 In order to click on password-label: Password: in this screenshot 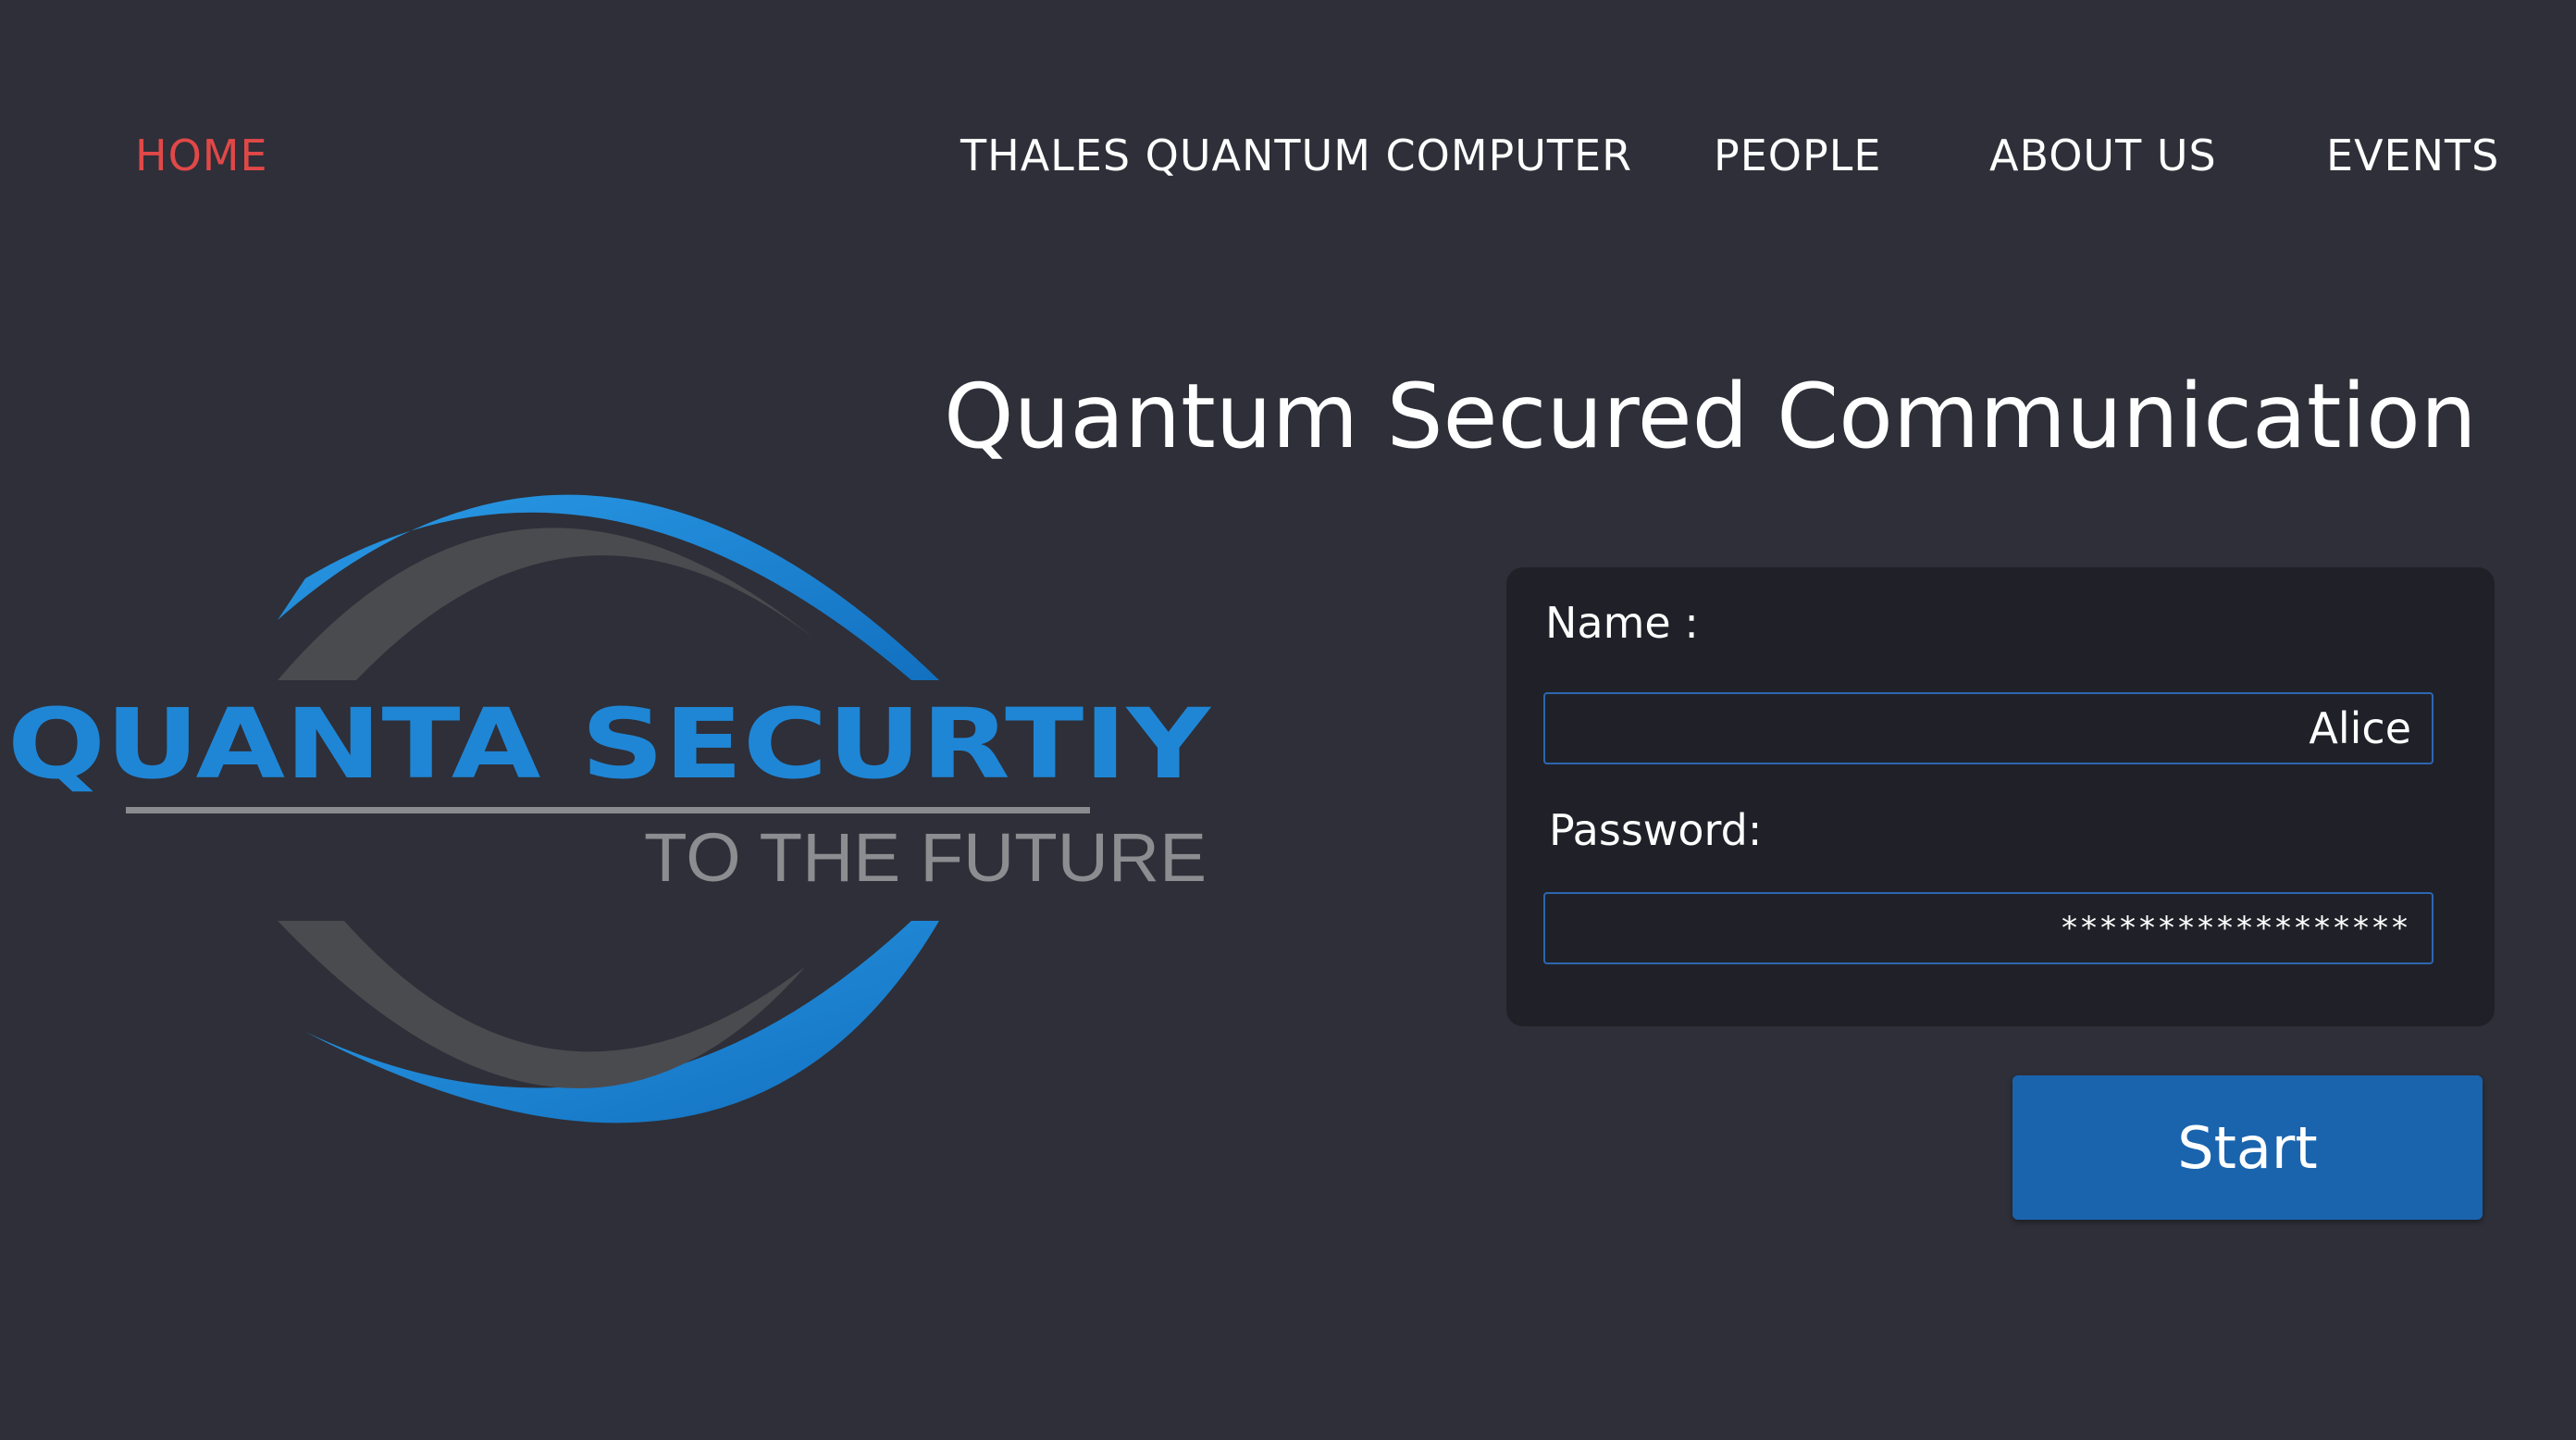, I will do `click(1656, 830)`.